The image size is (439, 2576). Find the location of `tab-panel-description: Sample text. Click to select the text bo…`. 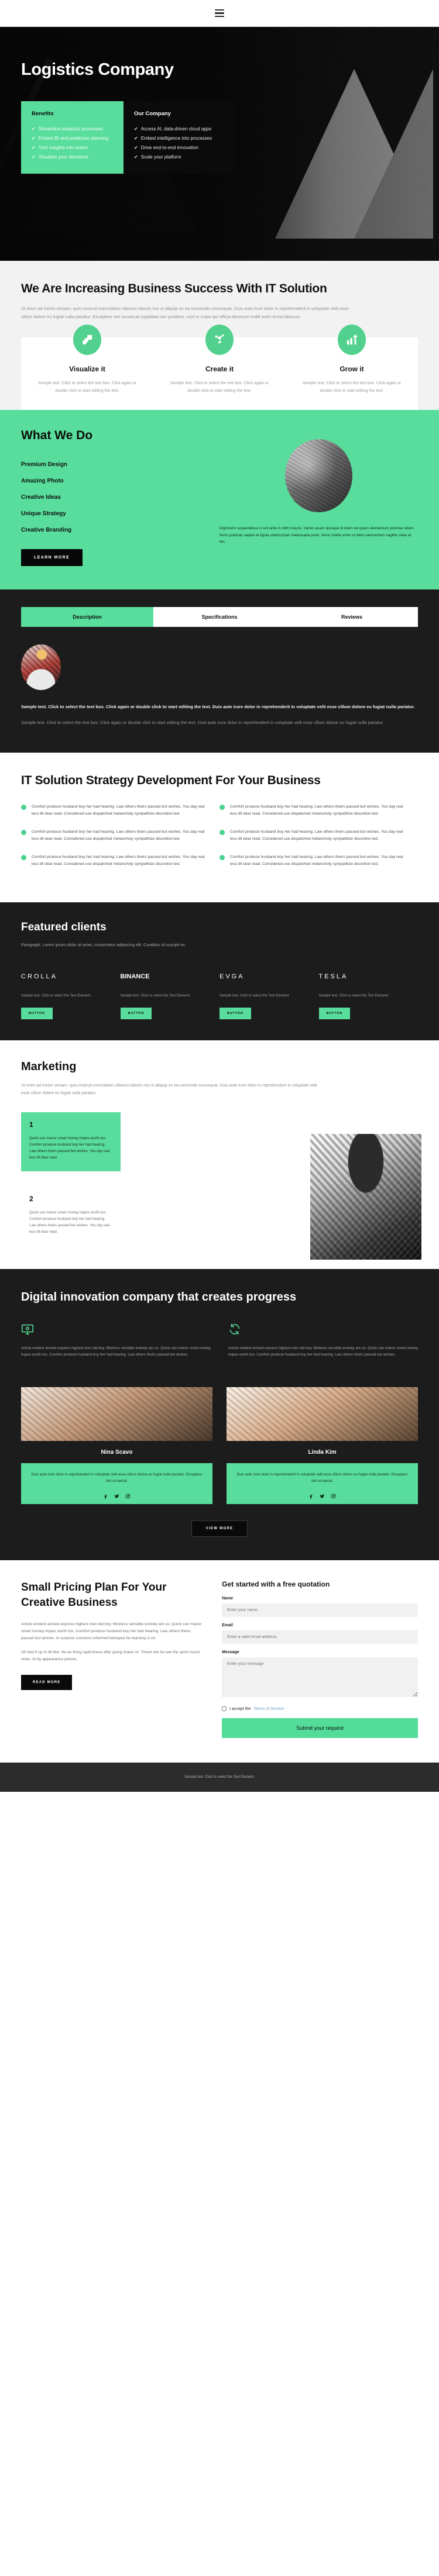

tab-panel-description: Sample text. Click to select the text bo… is located at coordinates (220, 686).